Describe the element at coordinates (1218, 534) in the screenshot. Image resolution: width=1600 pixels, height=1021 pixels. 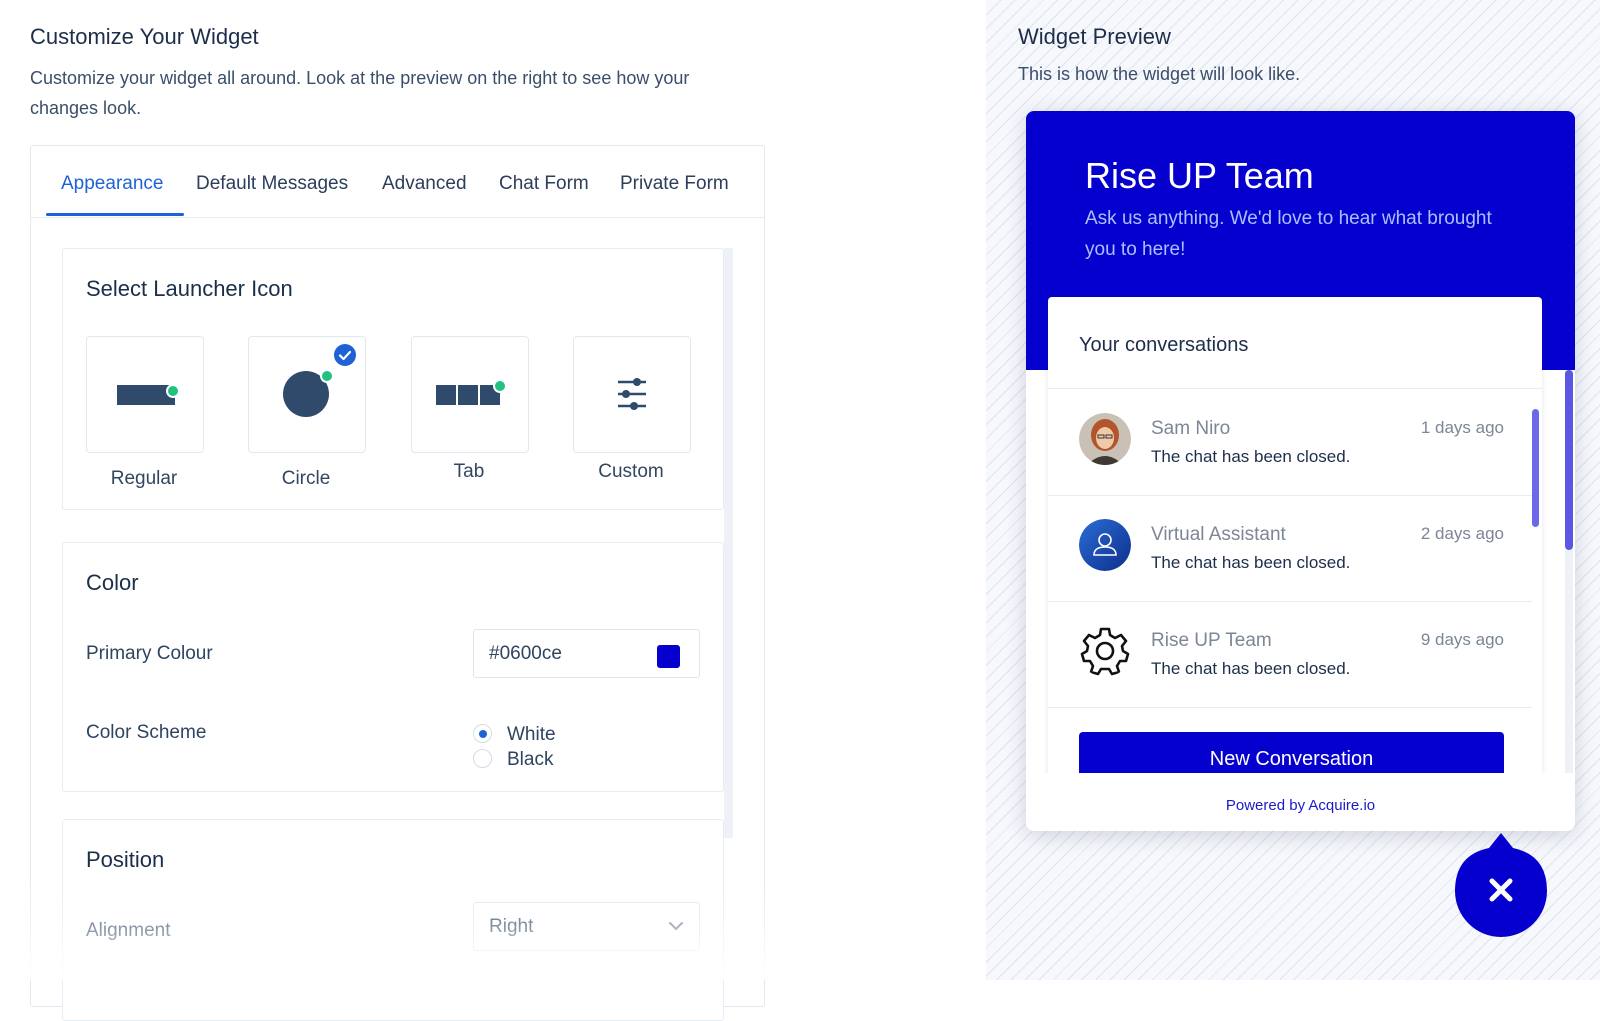
I see `conversation-name: Virtual Assistant` at that location.